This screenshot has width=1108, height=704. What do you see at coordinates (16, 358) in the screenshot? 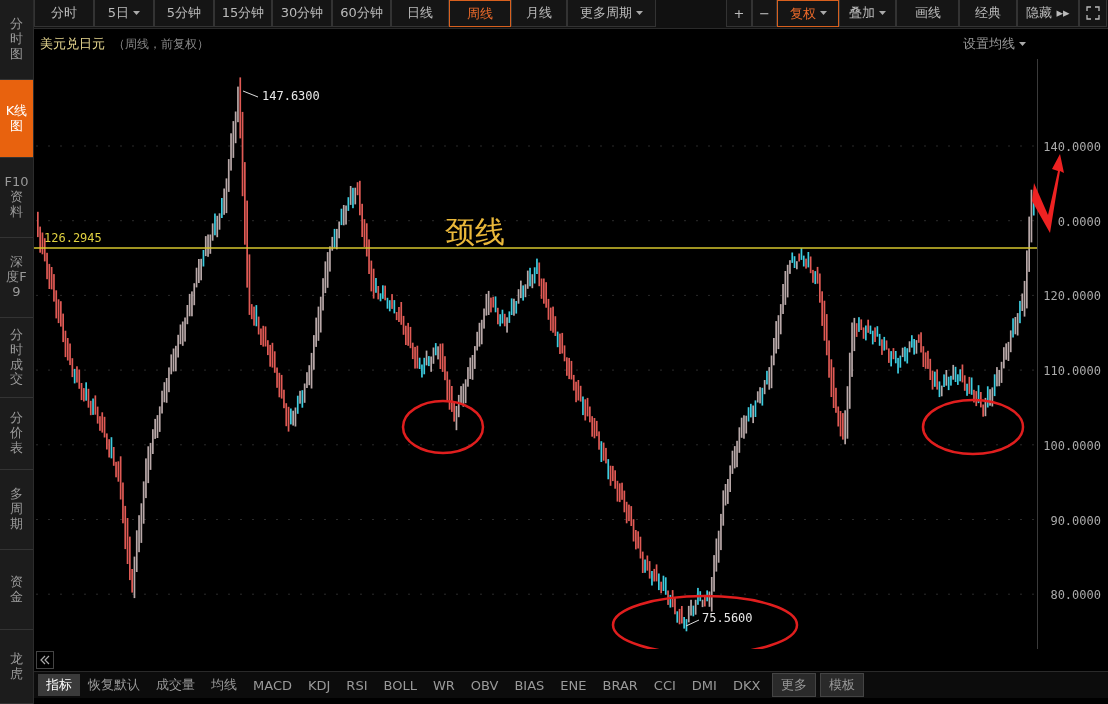
I see `sidebar-tab: 分时成交` at bounding box center [16, 358].